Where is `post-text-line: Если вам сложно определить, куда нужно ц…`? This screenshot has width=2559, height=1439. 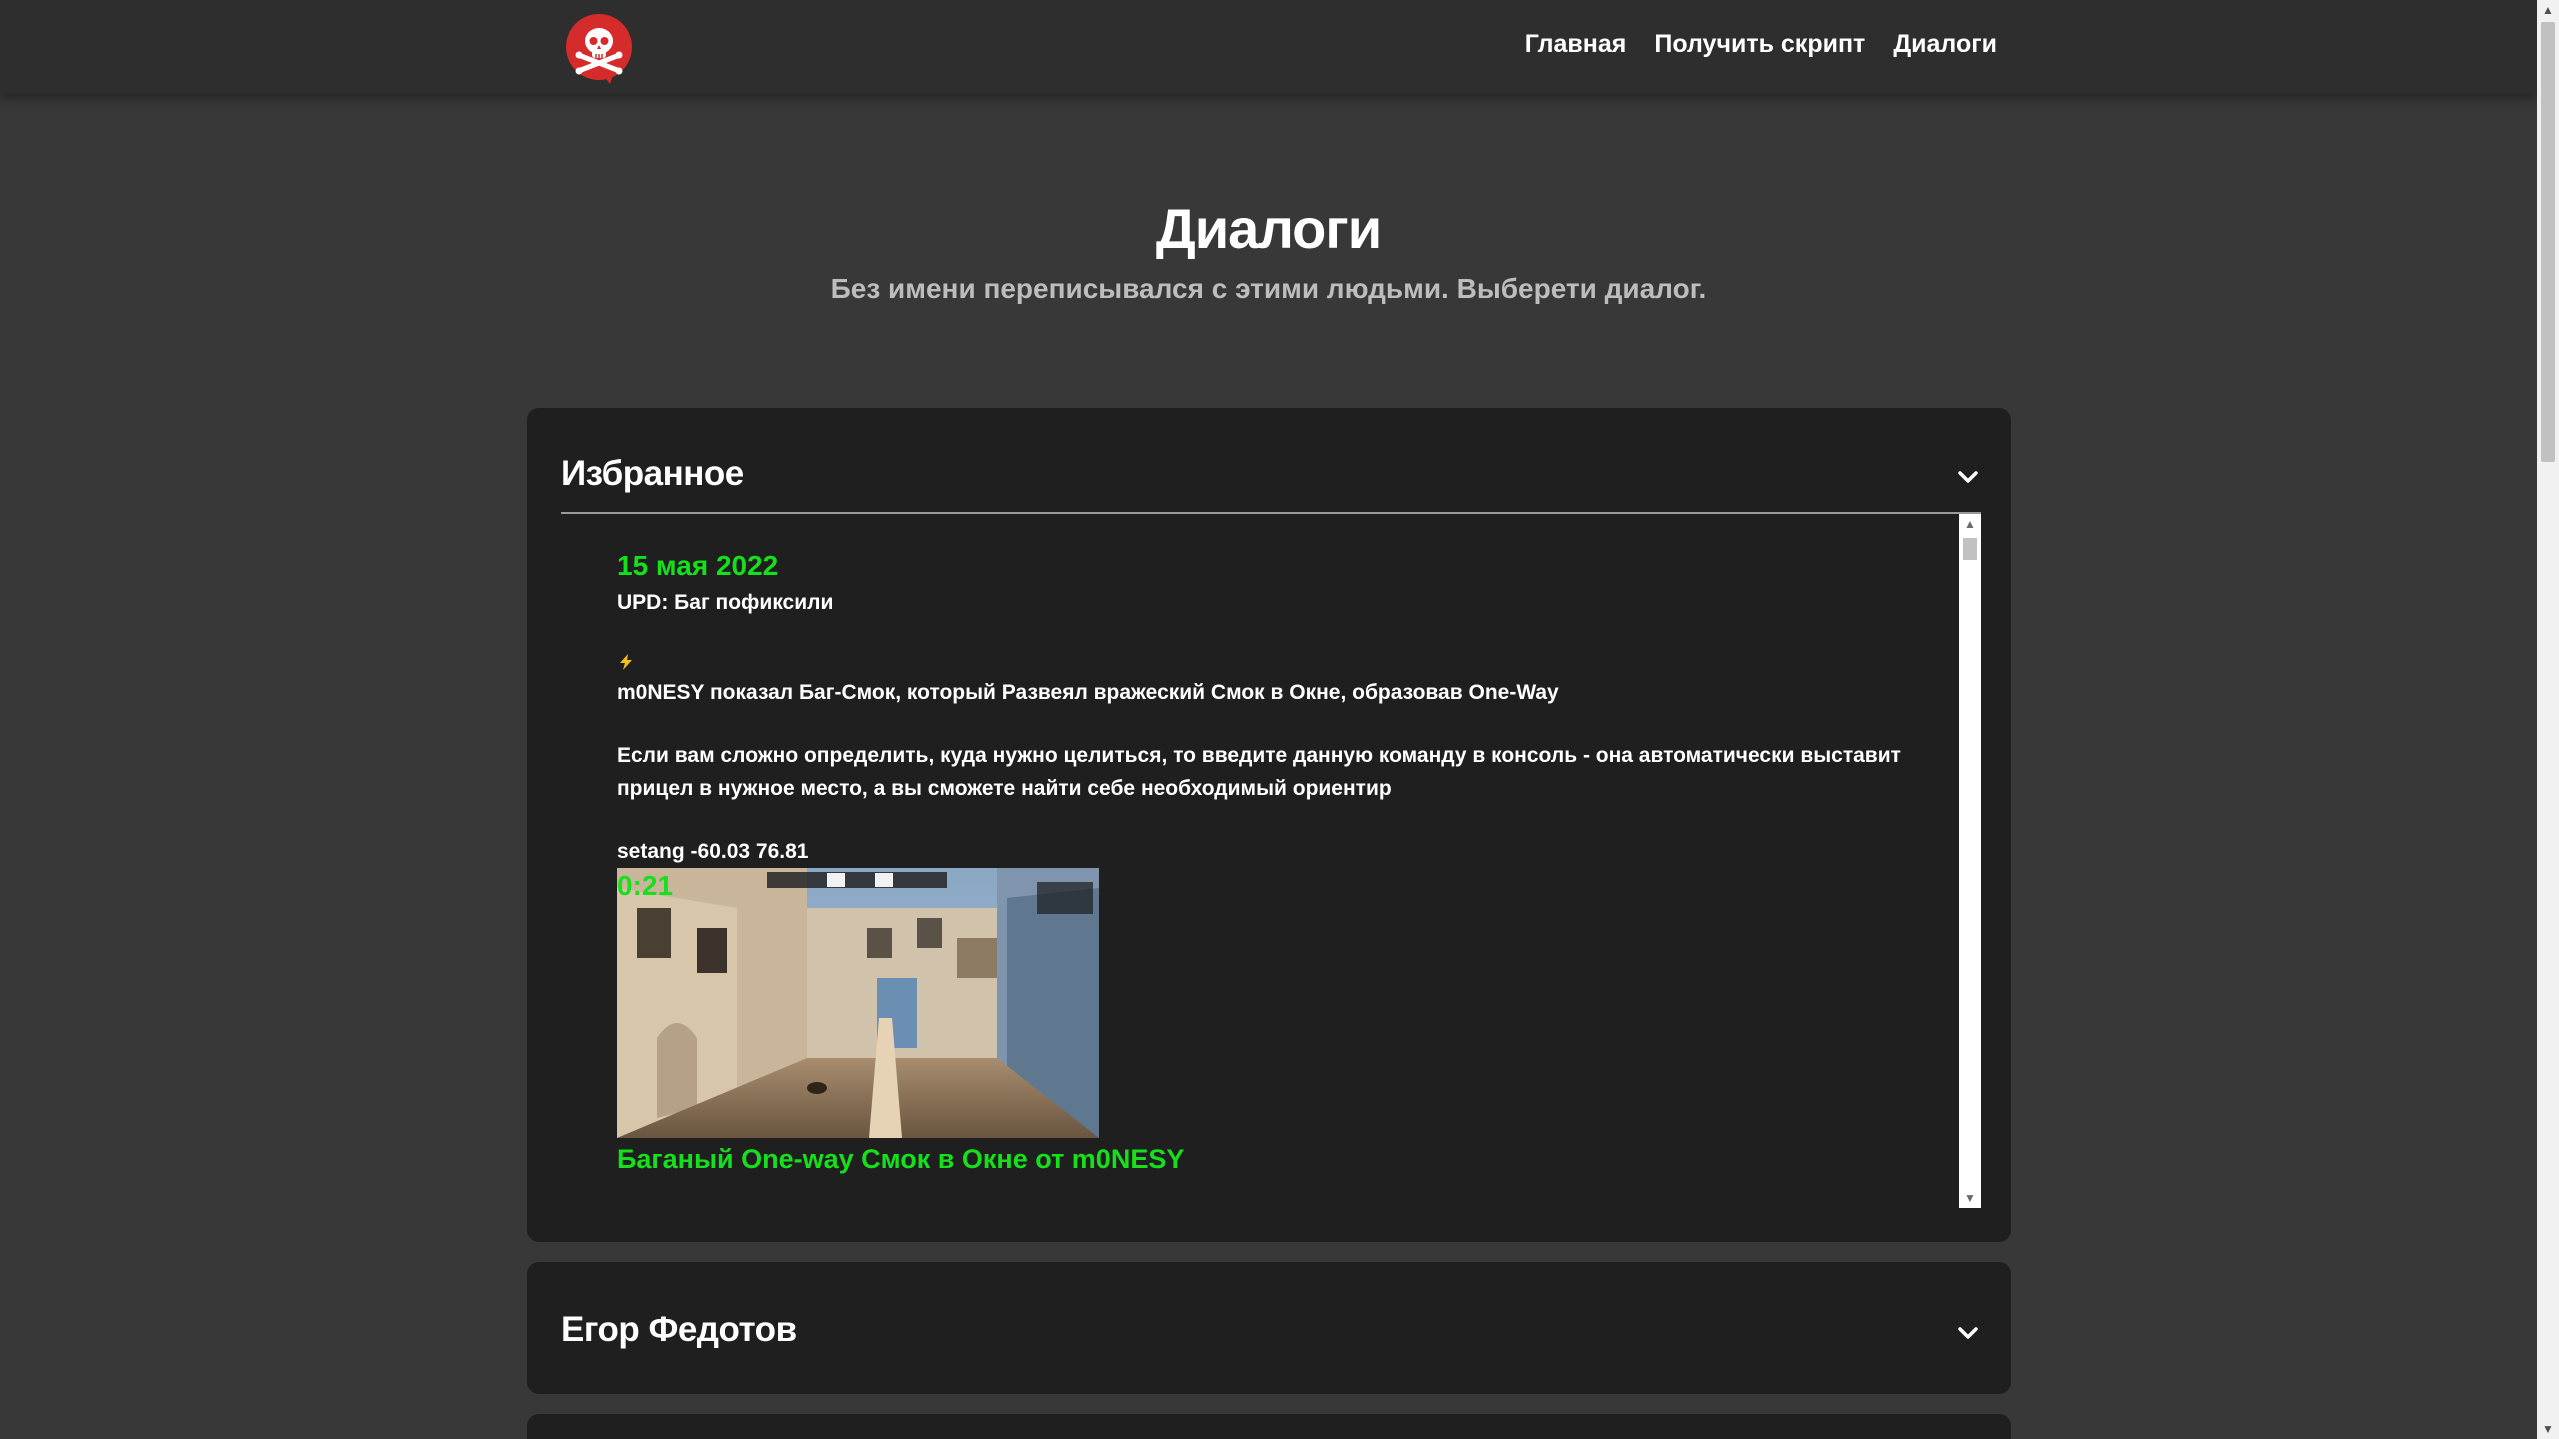 post-text-line: Если вам сложно определить, куда нужно ц… is located at coordinates (1259, 772).